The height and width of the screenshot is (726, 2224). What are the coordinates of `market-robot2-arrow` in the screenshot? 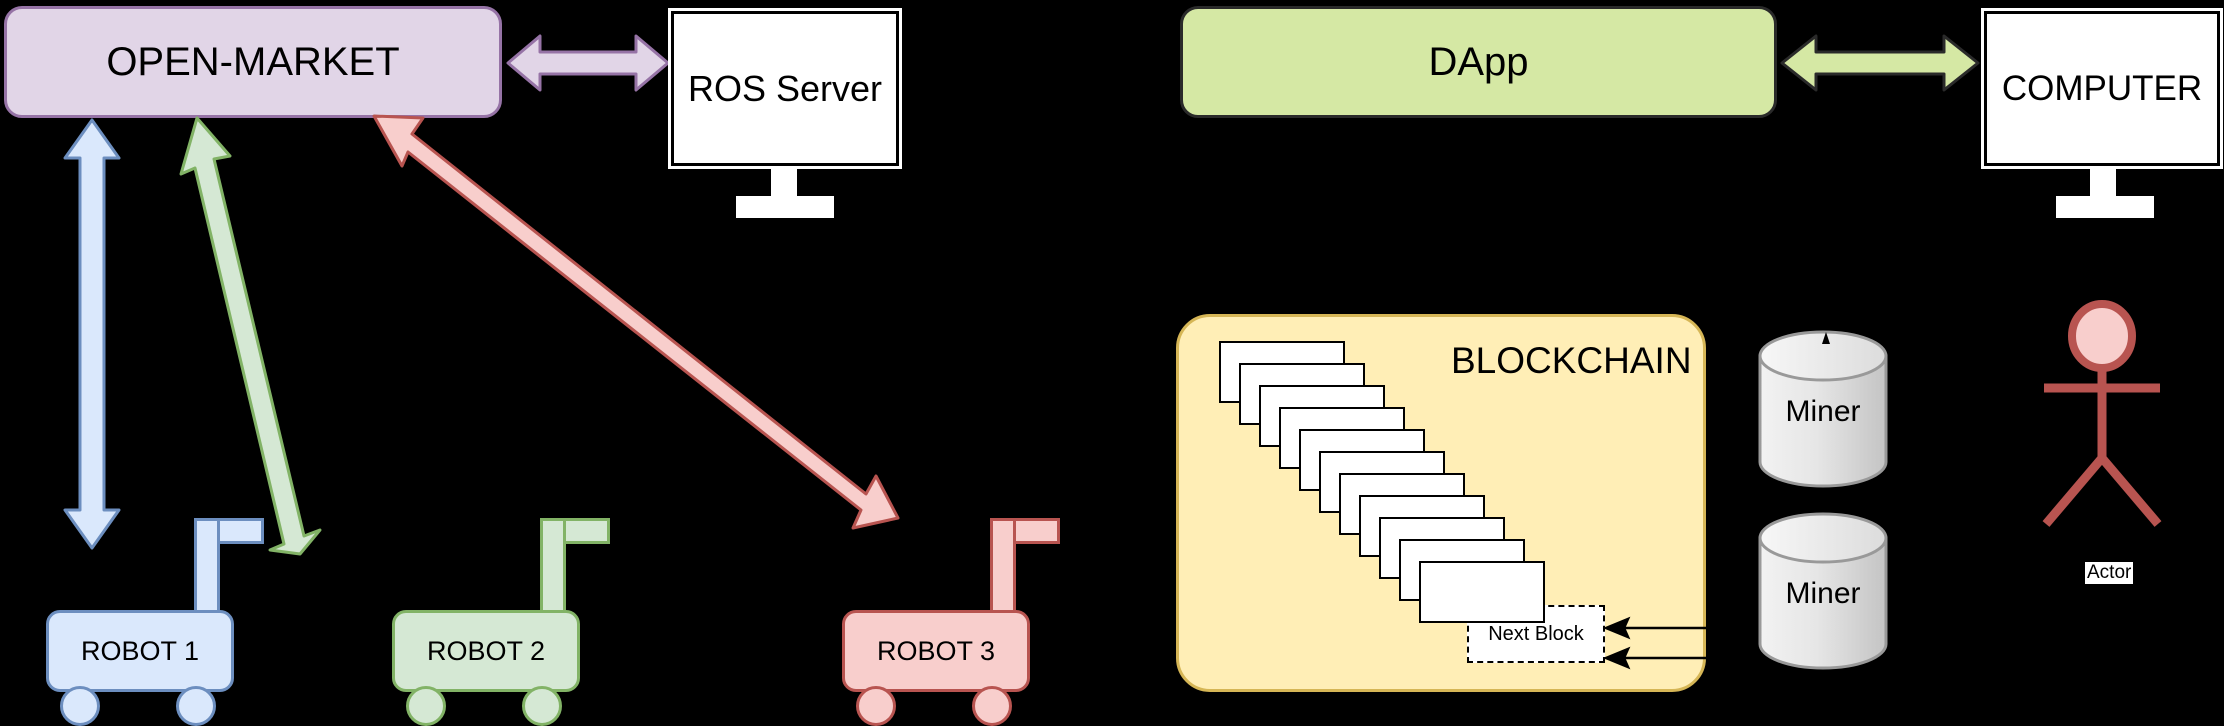 It's located at (250, 336).